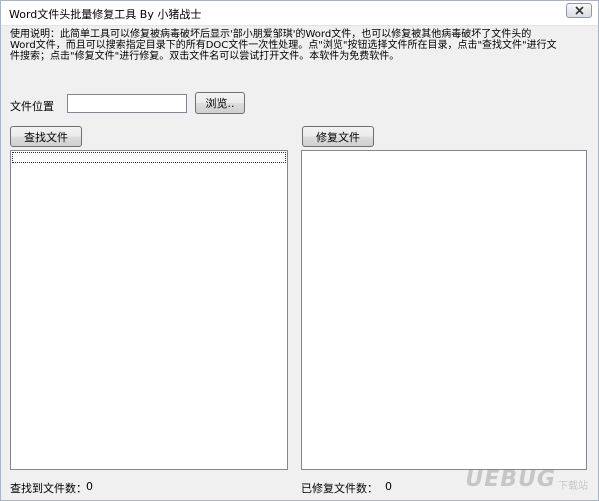  I want to click on watermark-text: UEBUG, so click(510, 479).